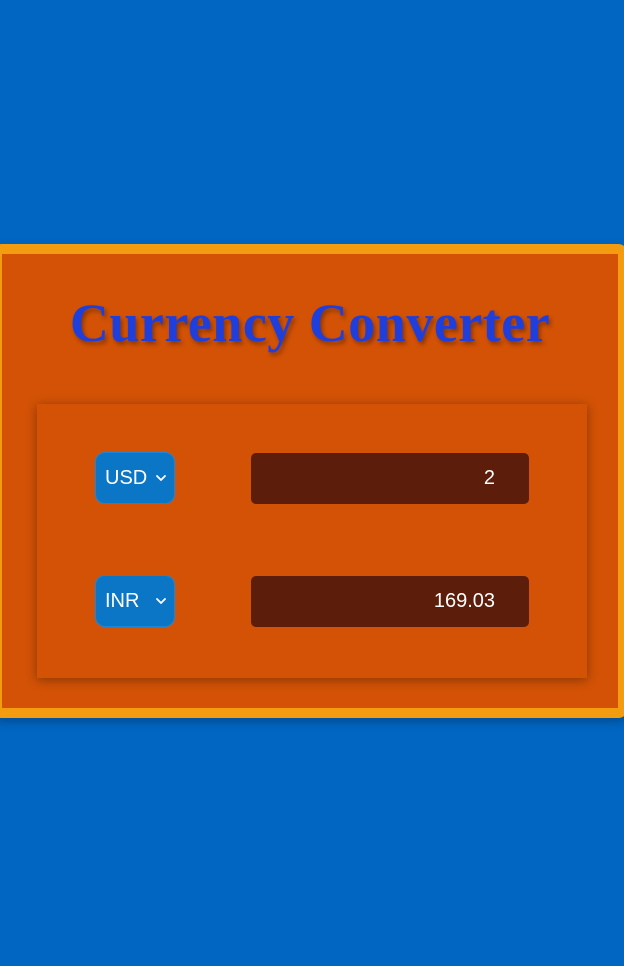  What do you see at coordinates (122, 600) in the screenshot?
I see `to-currency-label: INR` at bounding box center [122, 600].